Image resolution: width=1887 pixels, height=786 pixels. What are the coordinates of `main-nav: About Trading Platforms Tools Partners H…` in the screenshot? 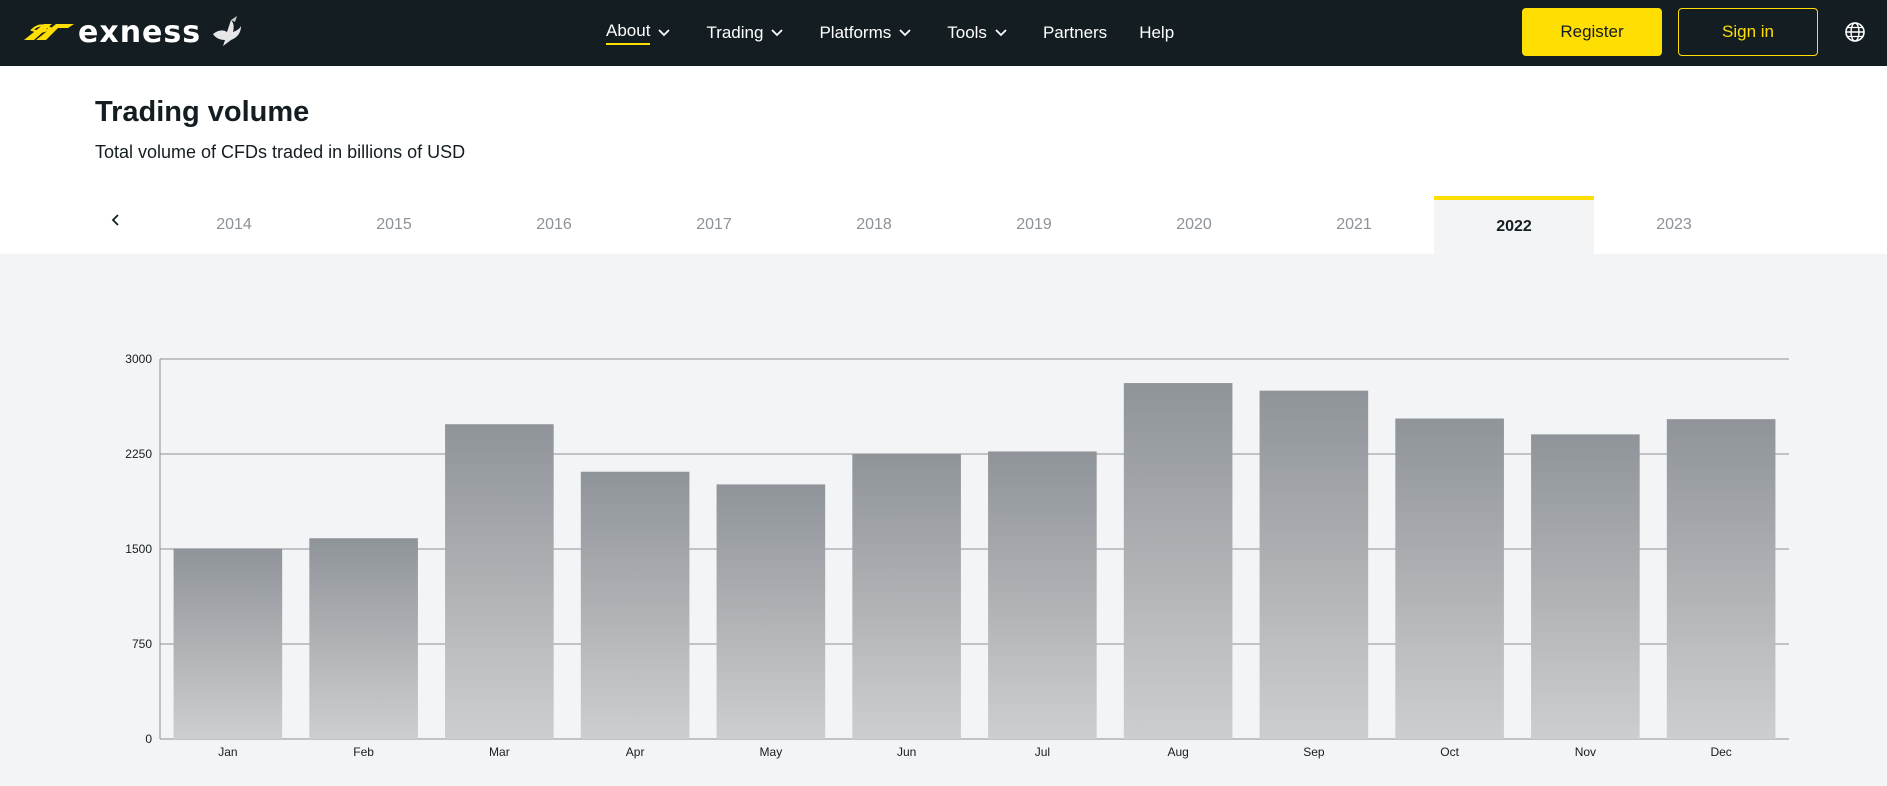 It's located at (890, 33).